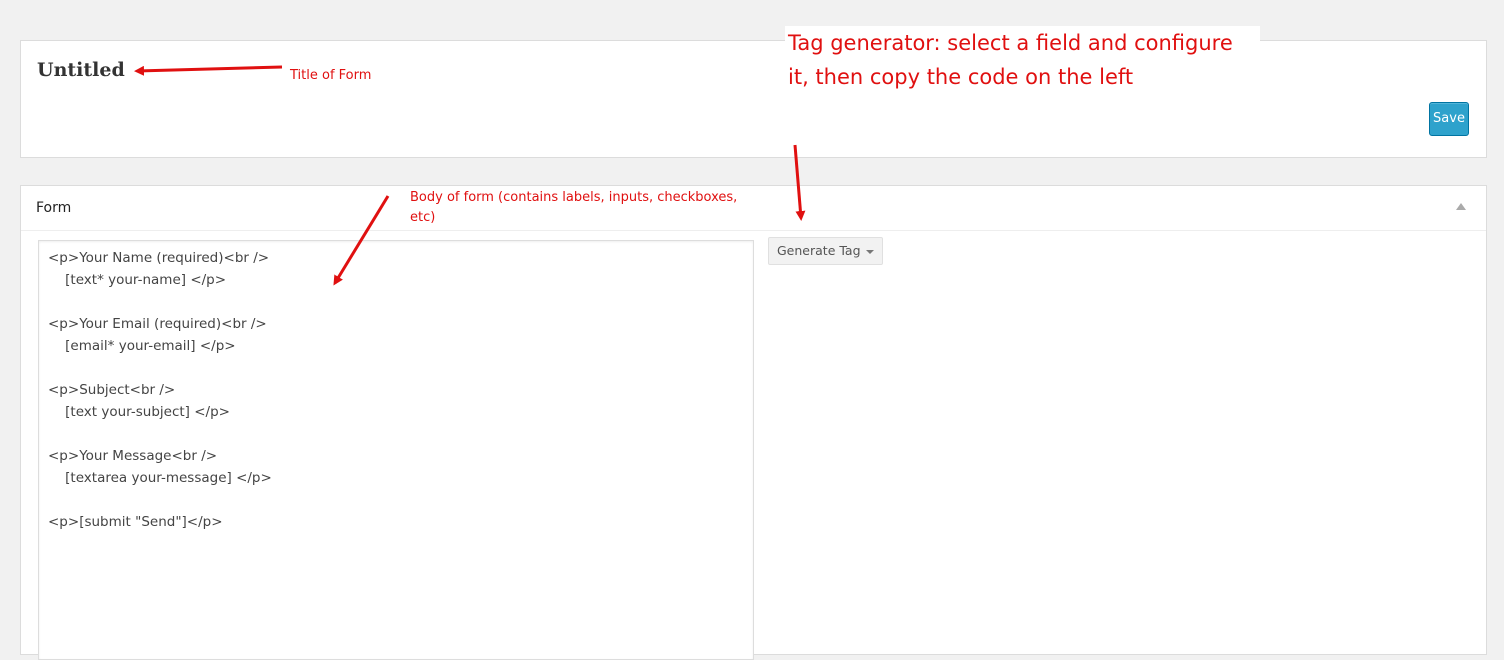 The height and width of the screenshot is (660, 1504). I want to click on code-line: <p>Your Email (required)<br />, so click(157, 324).